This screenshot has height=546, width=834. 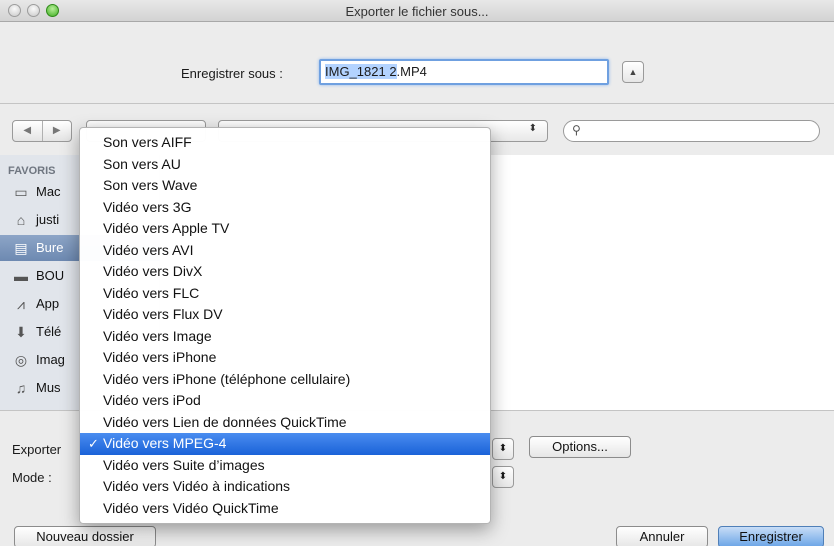 What do you see at coordinates (142, 163) in the screenshot?
I see `menu-item-label: Son vers AU` at bounding box center [142, 163].